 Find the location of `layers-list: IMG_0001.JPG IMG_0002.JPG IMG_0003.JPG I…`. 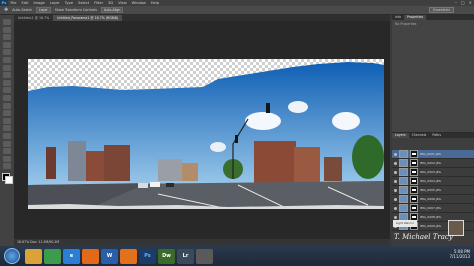

layers-list: IMG_0001.JPG IMG_0002.JPG IMG_0003.JPG I… is located at coordinates (433, 190).